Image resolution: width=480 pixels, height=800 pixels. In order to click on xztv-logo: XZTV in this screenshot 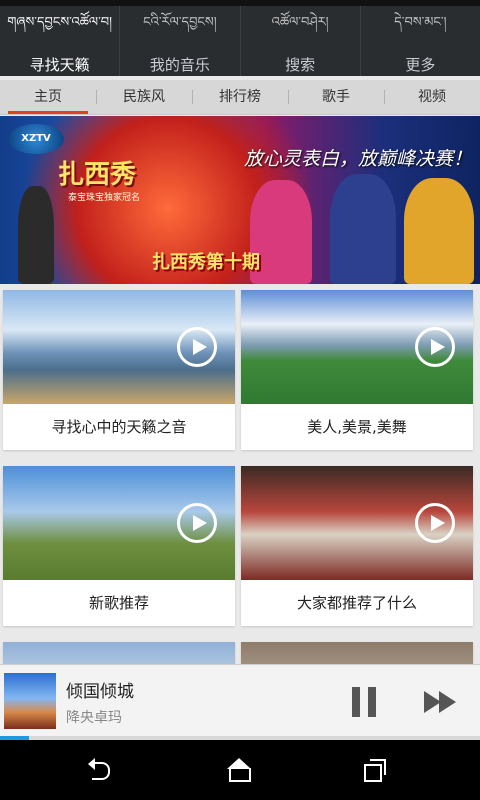, I will do `click(36, 139)`.